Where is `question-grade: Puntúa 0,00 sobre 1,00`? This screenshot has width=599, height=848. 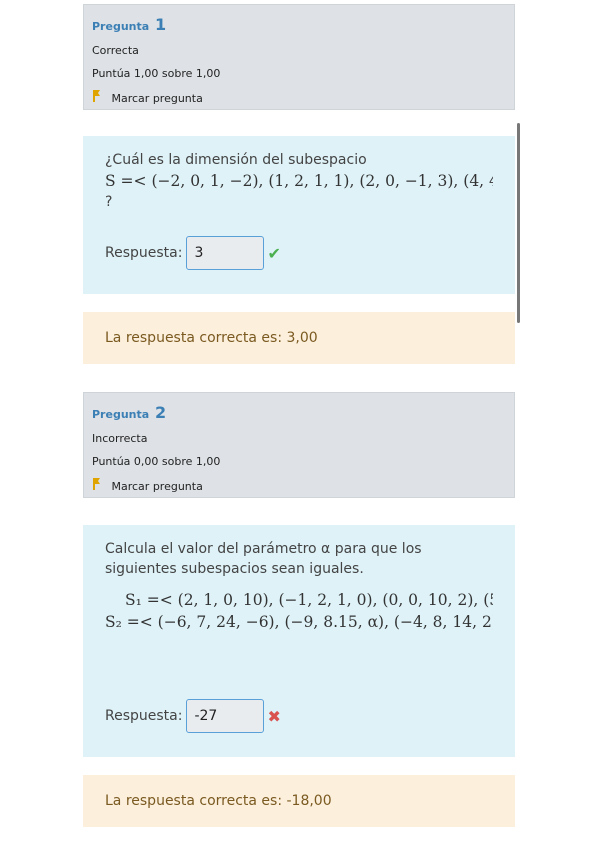 question-grade: Puntúa 0,00 sobre 1,00 is located at coordinates (156, 461).